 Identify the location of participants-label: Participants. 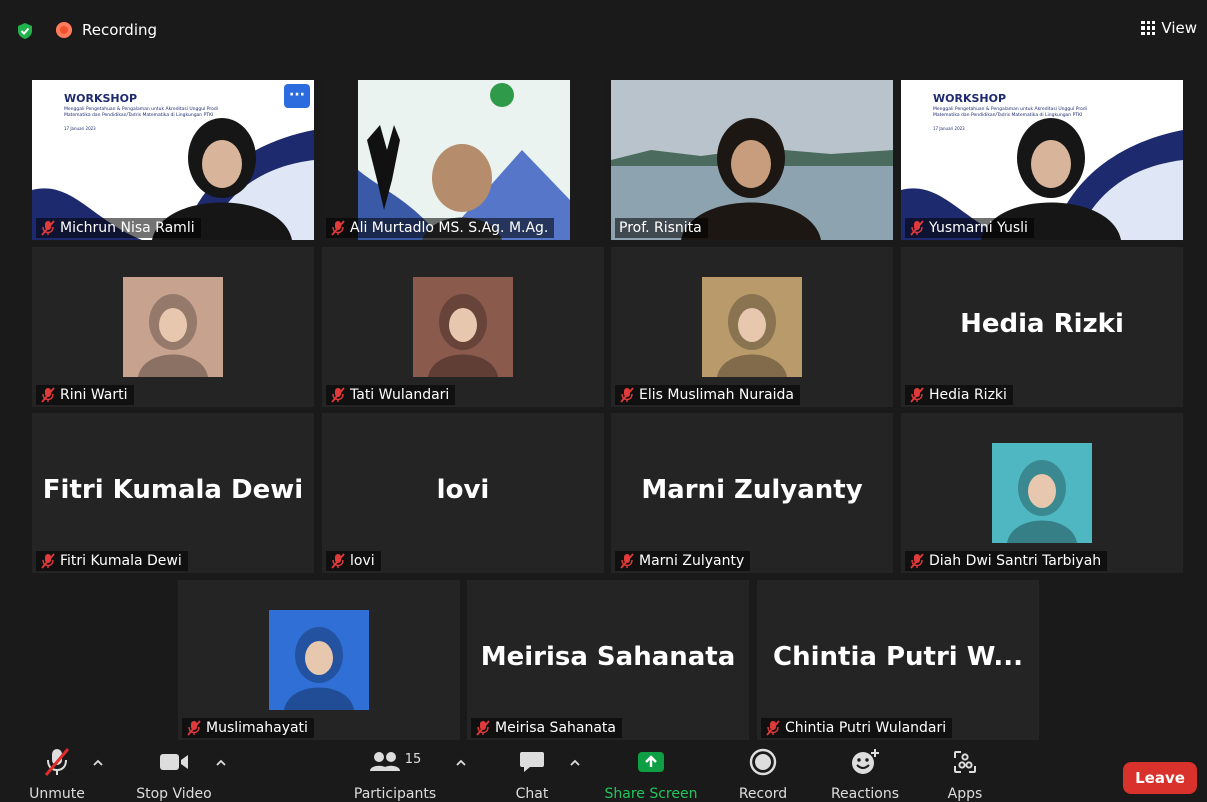
(395, 794).